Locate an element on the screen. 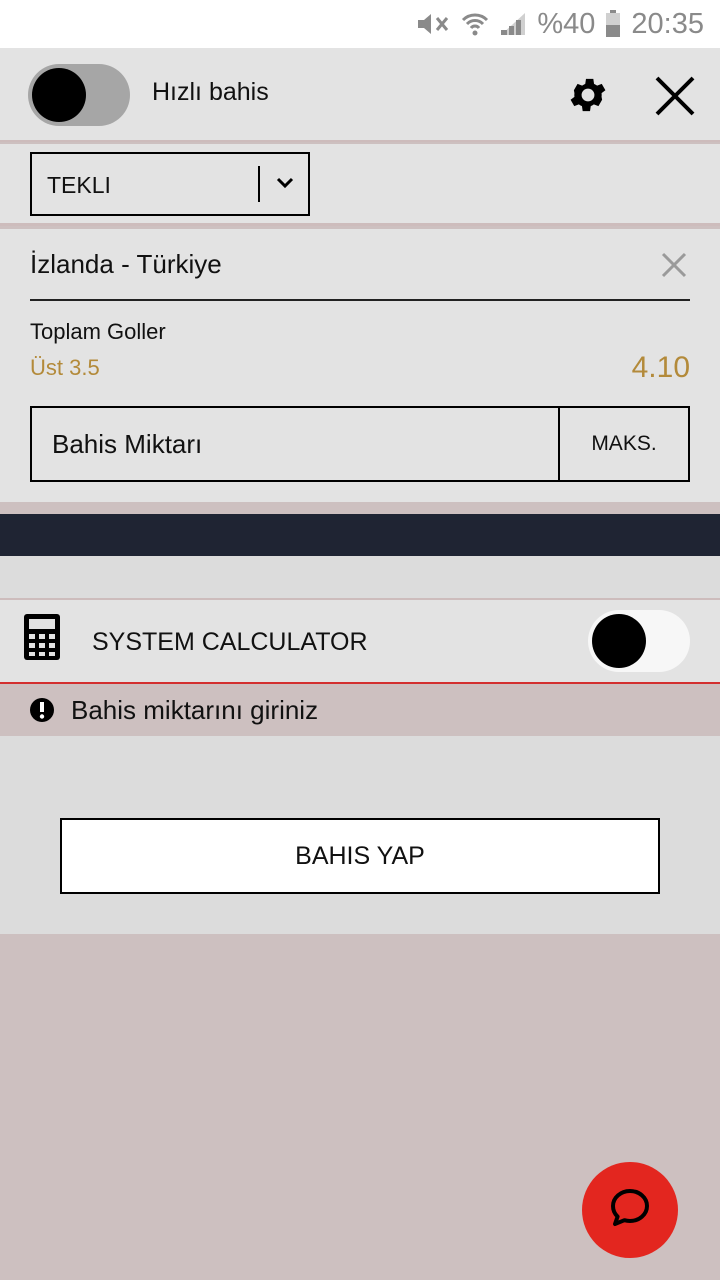 This screenshot has height=1280, width=720. chat-button is located at coordinates (630, 1210).